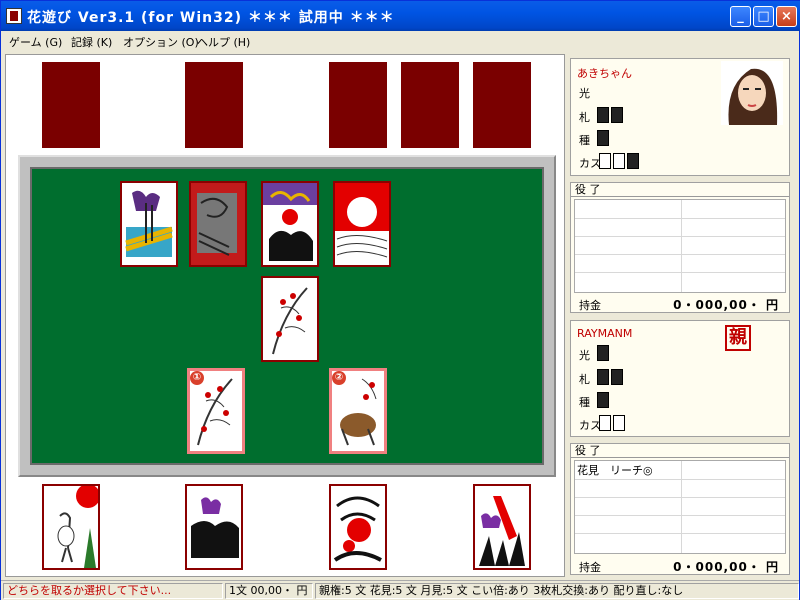 The width and height of the screenshot is (800, 600). Describe the element at coordinates (197, 378) in the screenshot. I see `choice-badge-1: ①` at that location.